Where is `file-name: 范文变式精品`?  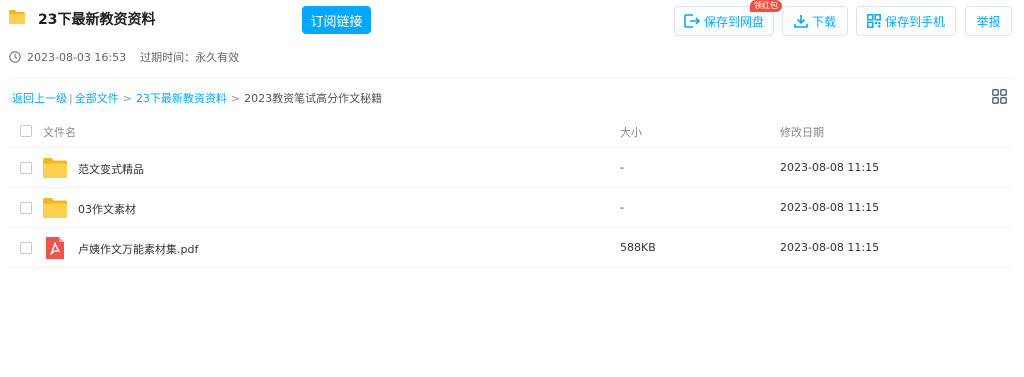 file-name: 范文变式精品 is located at coordinates (111, 169).